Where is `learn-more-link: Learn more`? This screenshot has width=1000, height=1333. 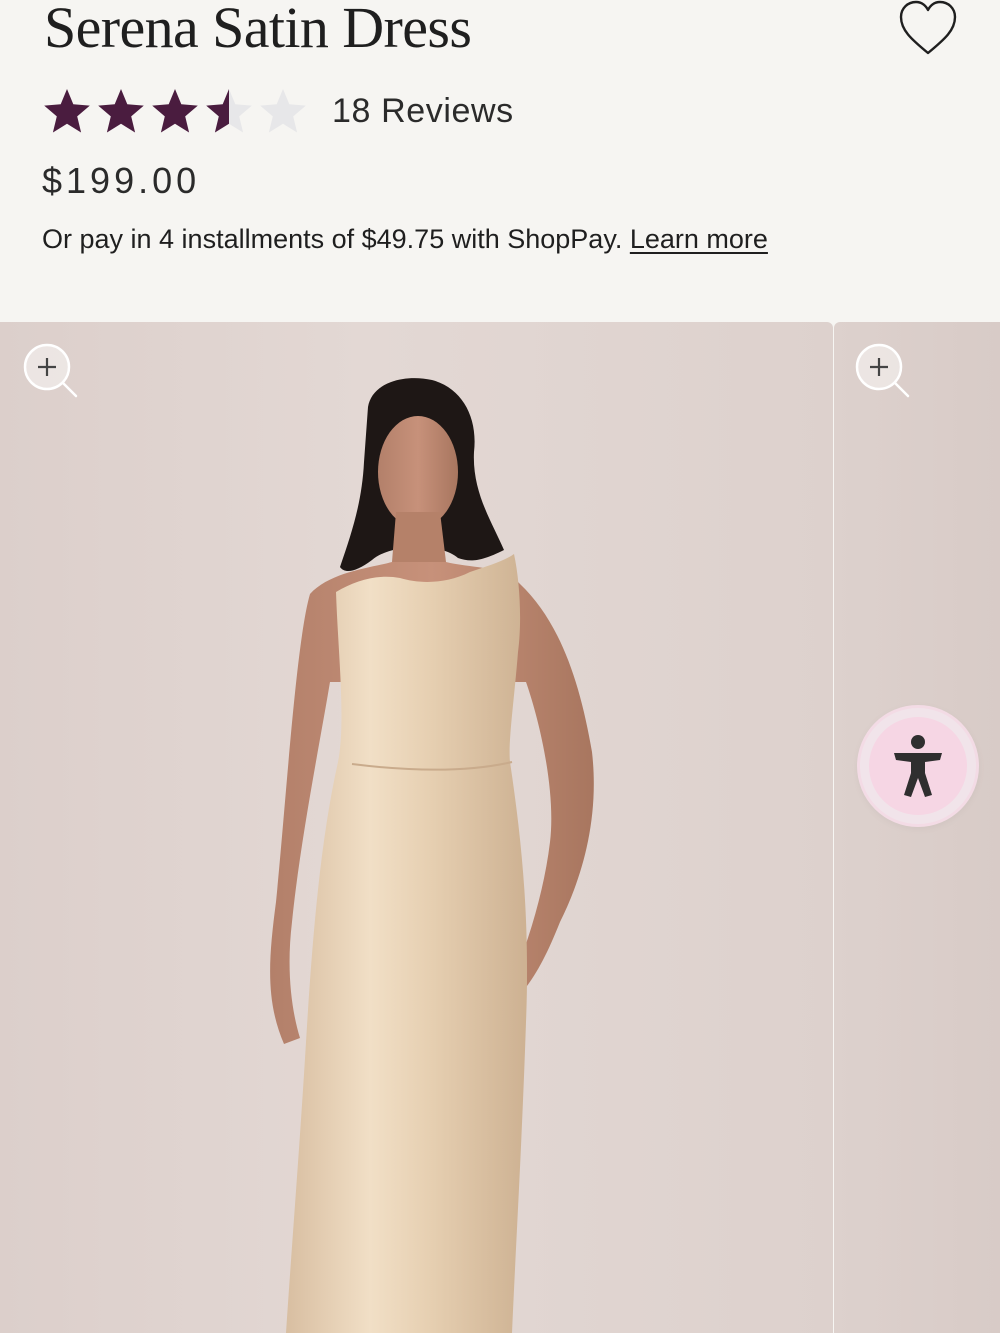
learn-more-link: Learn more is located at coordinates (699, 239).